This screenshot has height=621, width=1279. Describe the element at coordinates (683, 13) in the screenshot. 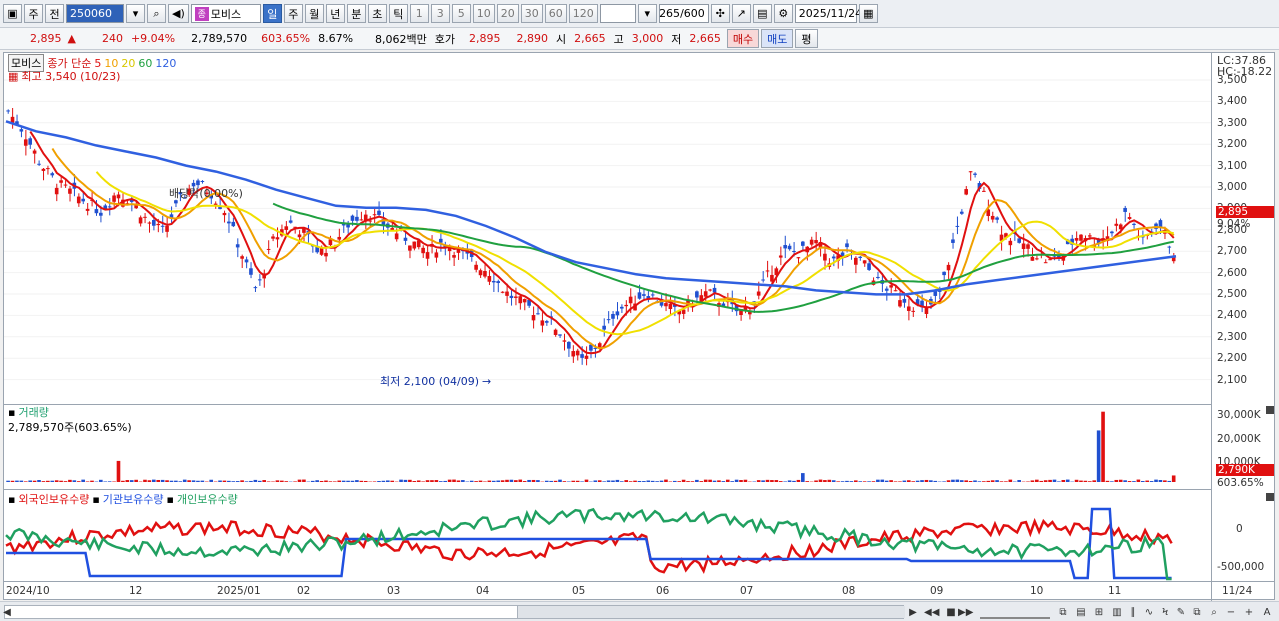

I see `count-field: 265/600` at that location.